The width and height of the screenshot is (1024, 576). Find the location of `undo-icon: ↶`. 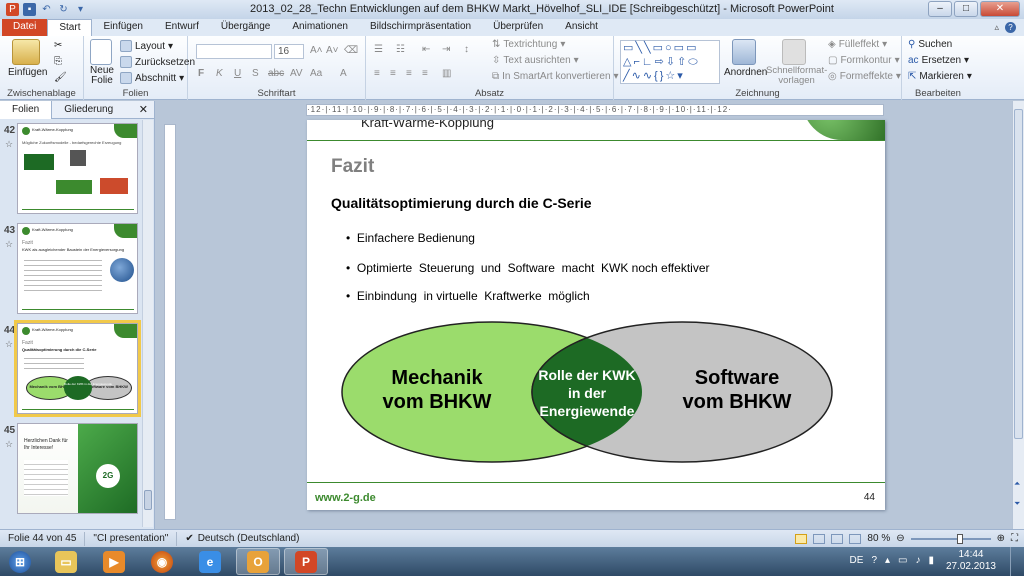

undo-icon: ↶ is located at coordinates (46, 9).